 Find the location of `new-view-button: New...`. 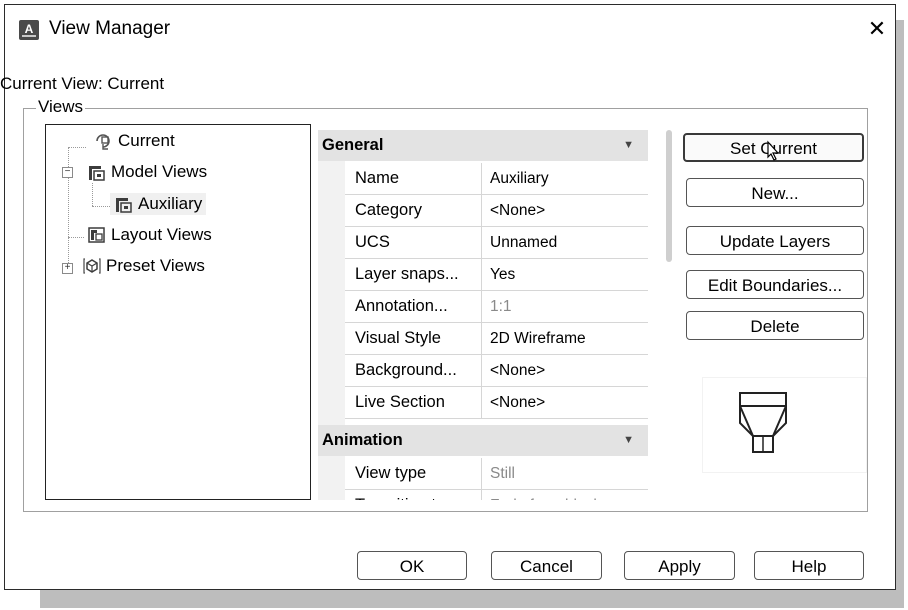

new-view-button: New... is located at coordinates (775, 192).